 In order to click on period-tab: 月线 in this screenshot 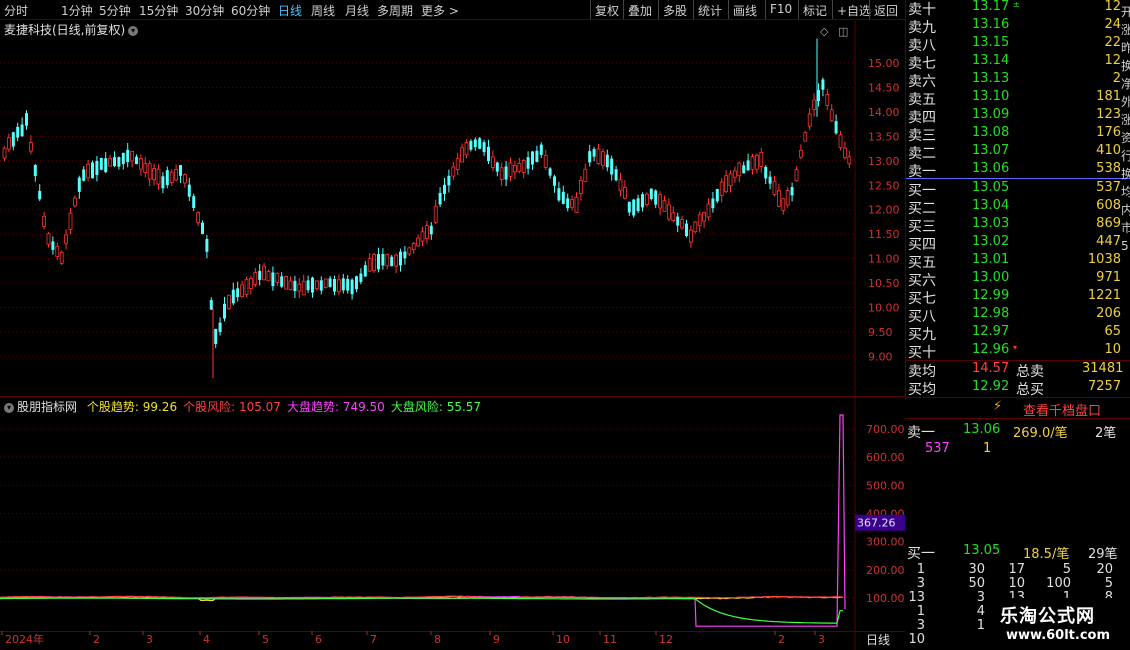, I will do `click(357, 10)`.